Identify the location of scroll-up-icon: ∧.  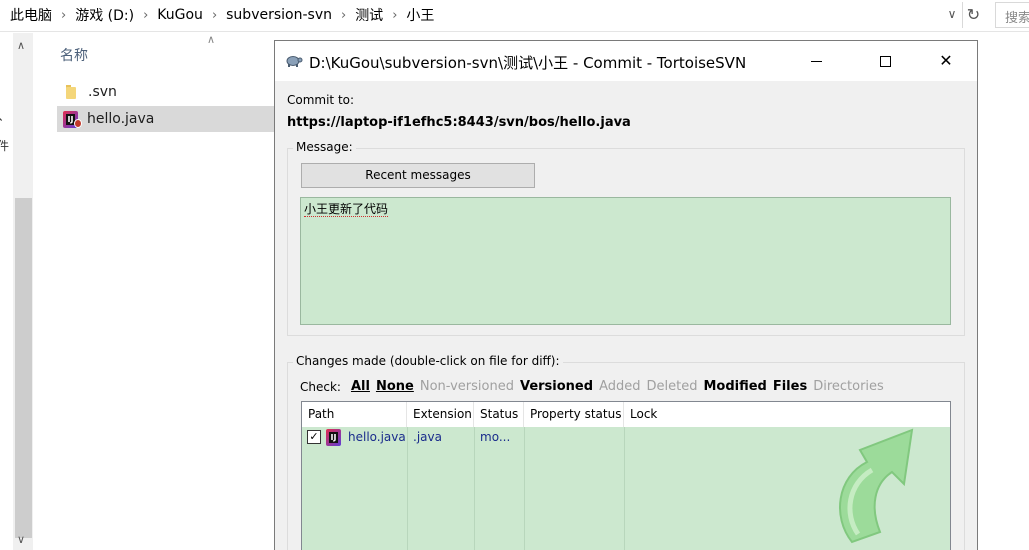
(21, 45).